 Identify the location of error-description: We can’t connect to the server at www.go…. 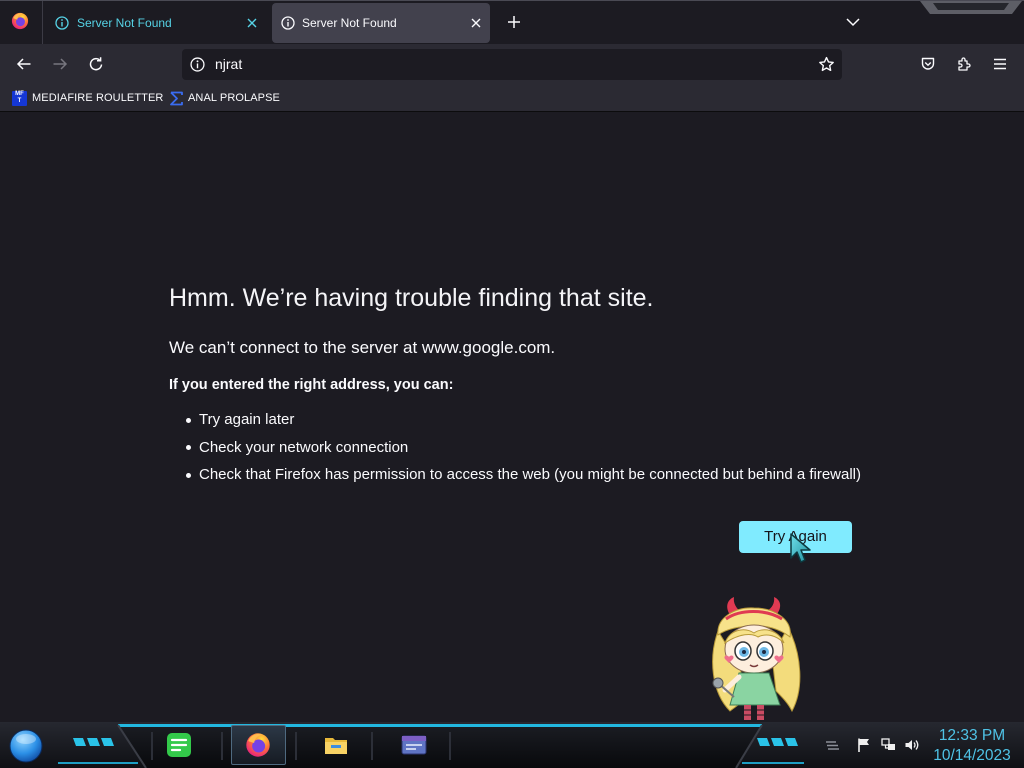
(362, 347).